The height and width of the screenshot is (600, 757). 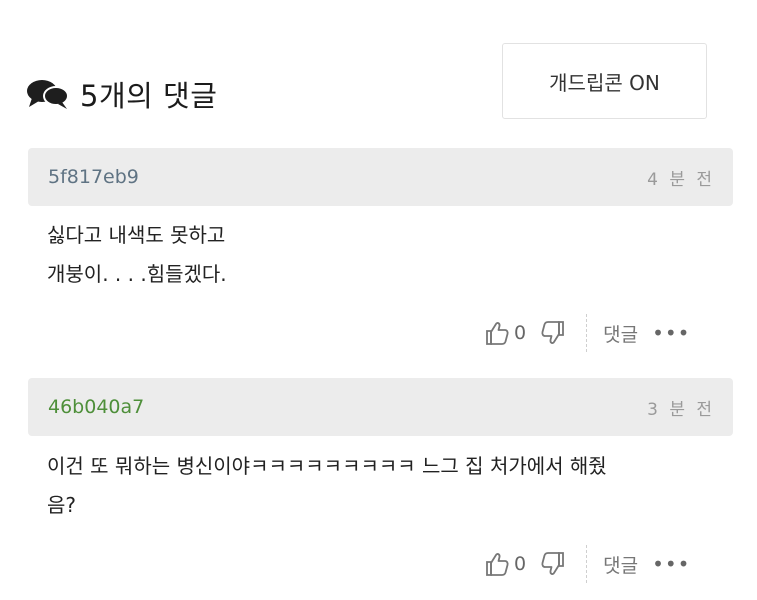 What do you see at coordinates (604, 81) in the screenshot?
I see `gif-icon-toggle-button: 개드립콘 ON` at bounding box center [604, 81].